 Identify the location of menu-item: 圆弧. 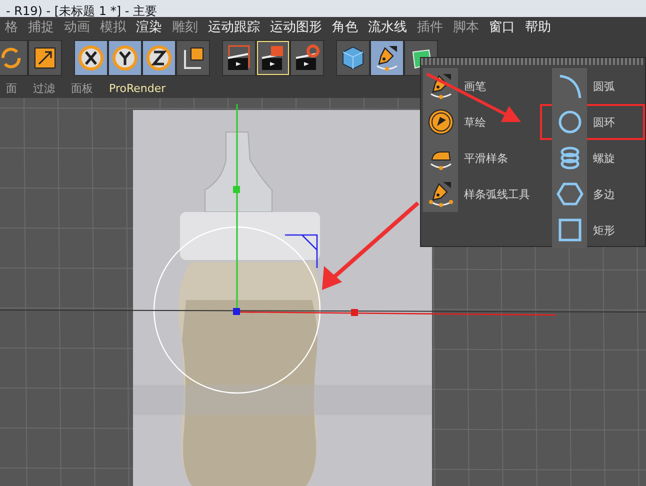
(598, 86).